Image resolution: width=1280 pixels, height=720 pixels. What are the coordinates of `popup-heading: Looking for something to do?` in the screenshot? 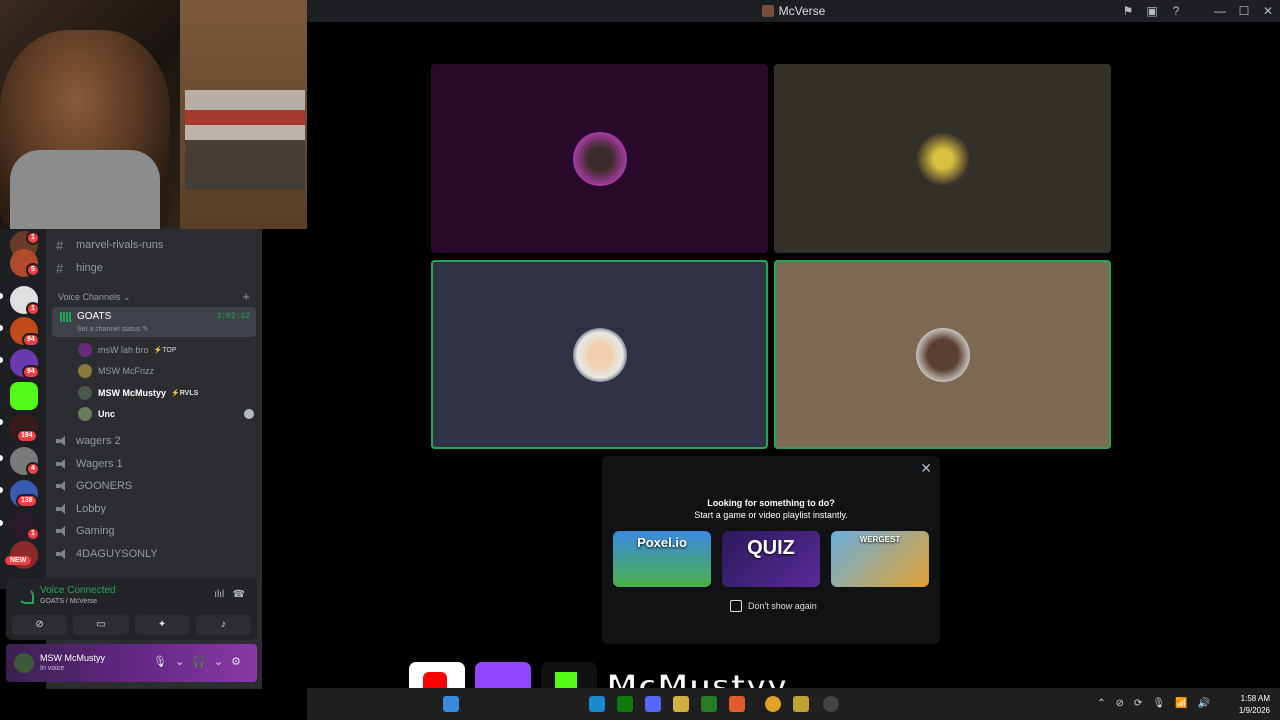 It's located at (771, 503).